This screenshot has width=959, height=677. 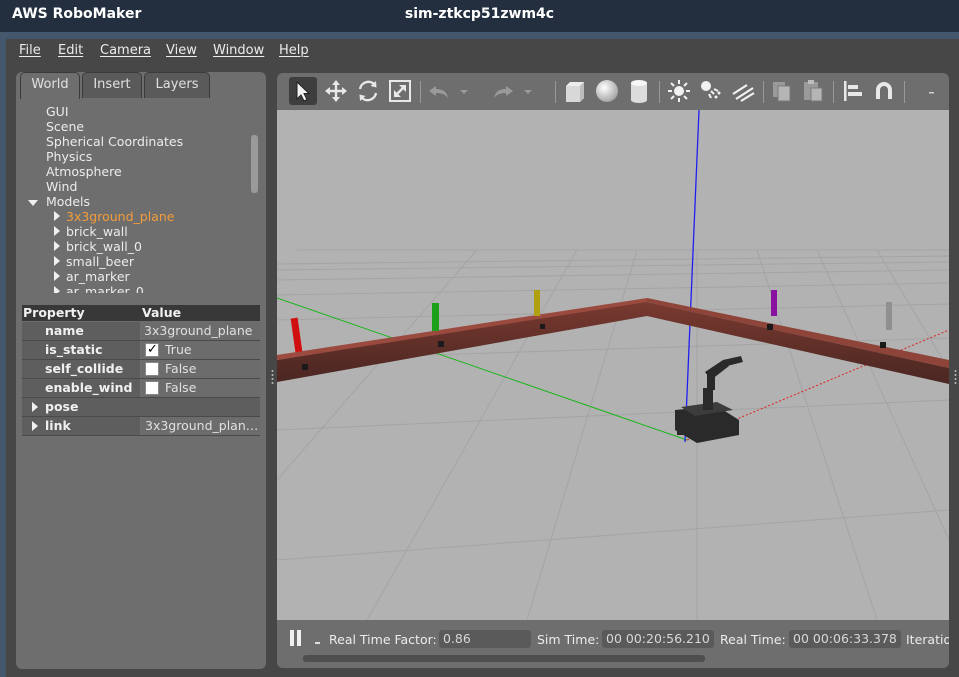 What do you see at coordinates (485, 639) in the screenshot?
I see `real-time-factor-value: 0.86` at bounding box center [485, 639].